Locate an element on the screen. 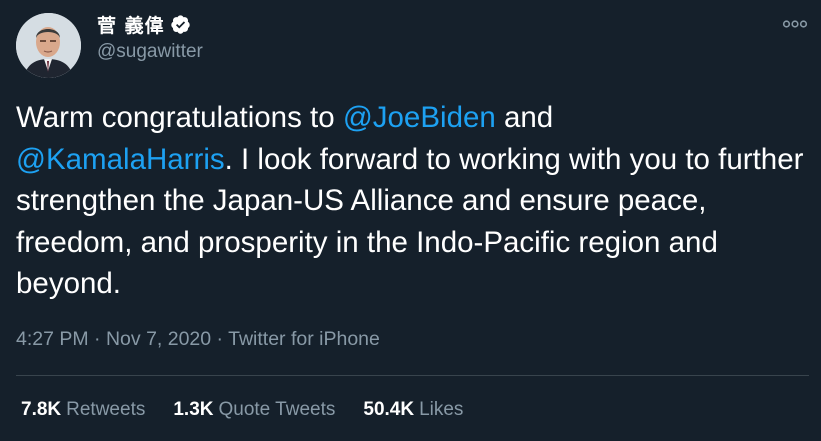  avatar-photo-icon is located at coordinates (48, 45).